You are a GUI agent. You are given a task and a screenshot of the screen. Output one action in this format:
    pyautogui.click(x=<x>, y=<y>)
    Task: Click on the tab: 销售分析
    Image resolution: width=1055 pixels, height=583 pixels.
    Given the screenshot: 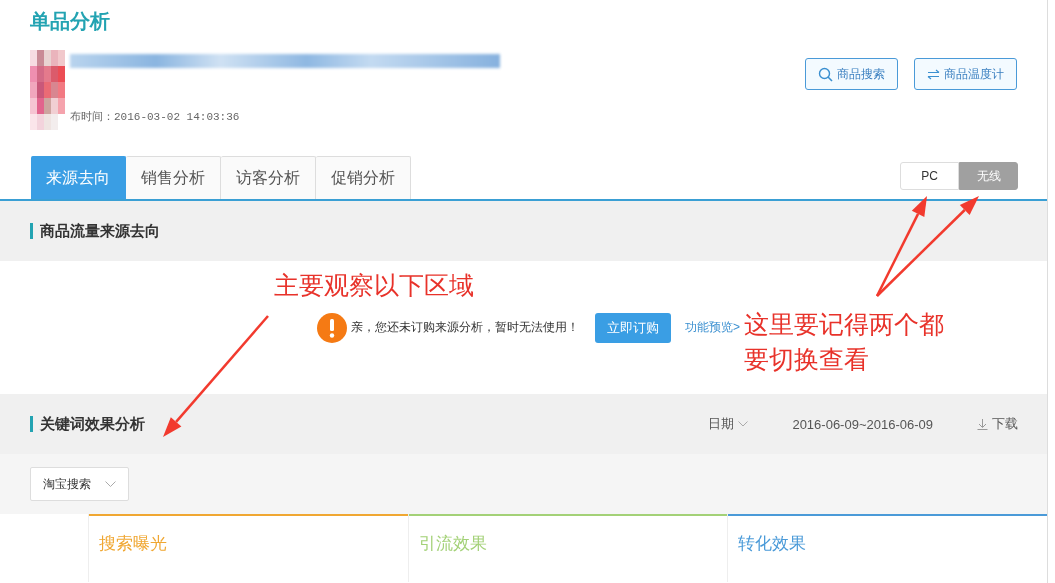 What is the action you would take?
    pyautogui.click(x=173, y=177)
    